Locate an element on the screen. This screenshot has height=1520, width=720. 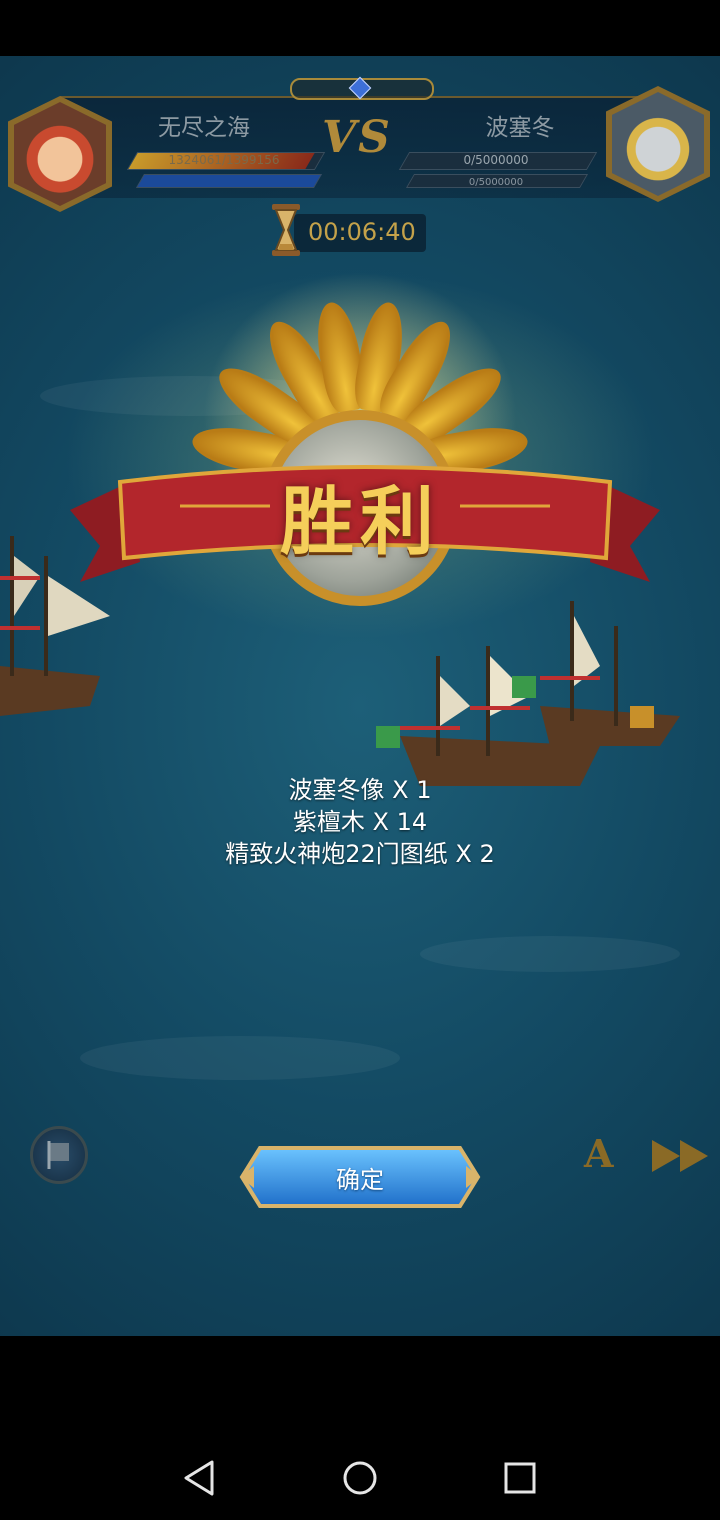
recents-square-icon is located at coordinates (520, 1478).